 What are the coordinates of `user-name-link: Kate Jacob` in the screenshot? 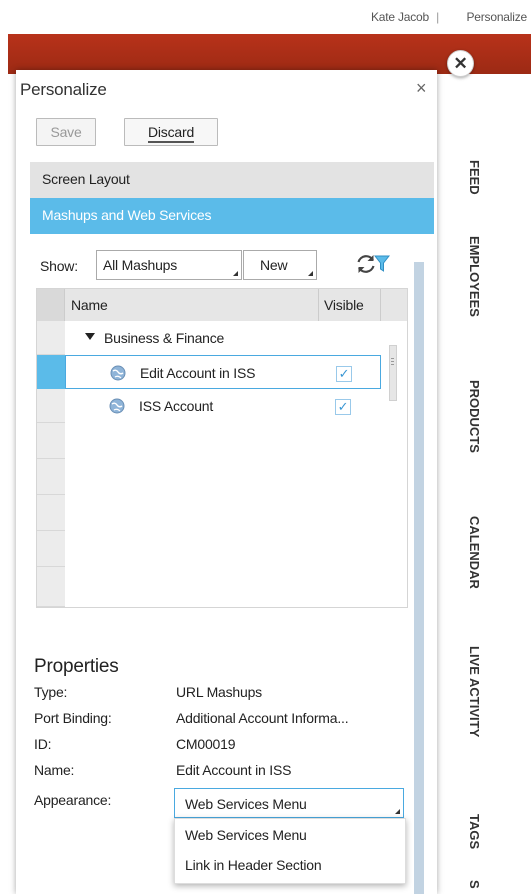 It's located at (400, 17).